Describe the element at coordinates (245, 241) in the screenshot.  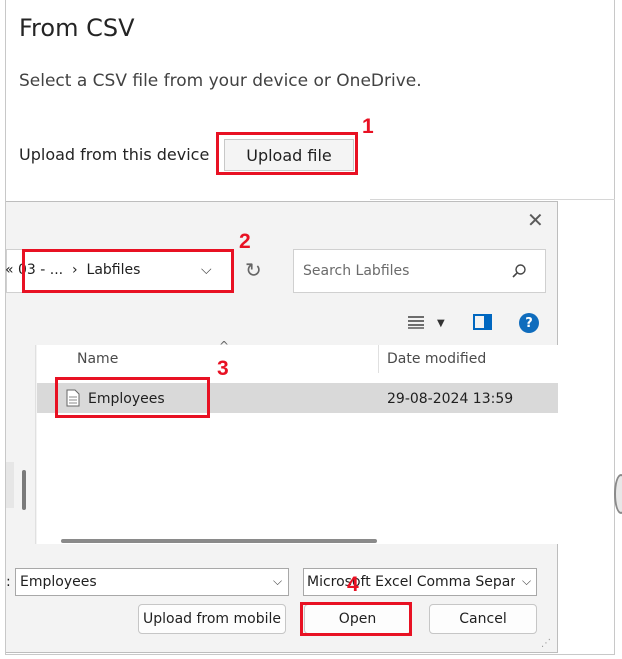
I see `annotation-number-2: 2` at that location.